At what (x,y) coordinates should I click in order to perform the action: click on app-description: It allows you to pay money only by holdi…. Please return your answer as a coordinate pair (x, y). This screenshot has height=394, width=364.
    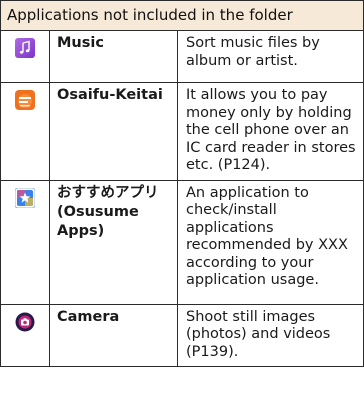
    Looking at the image, I should click on (270, 131).